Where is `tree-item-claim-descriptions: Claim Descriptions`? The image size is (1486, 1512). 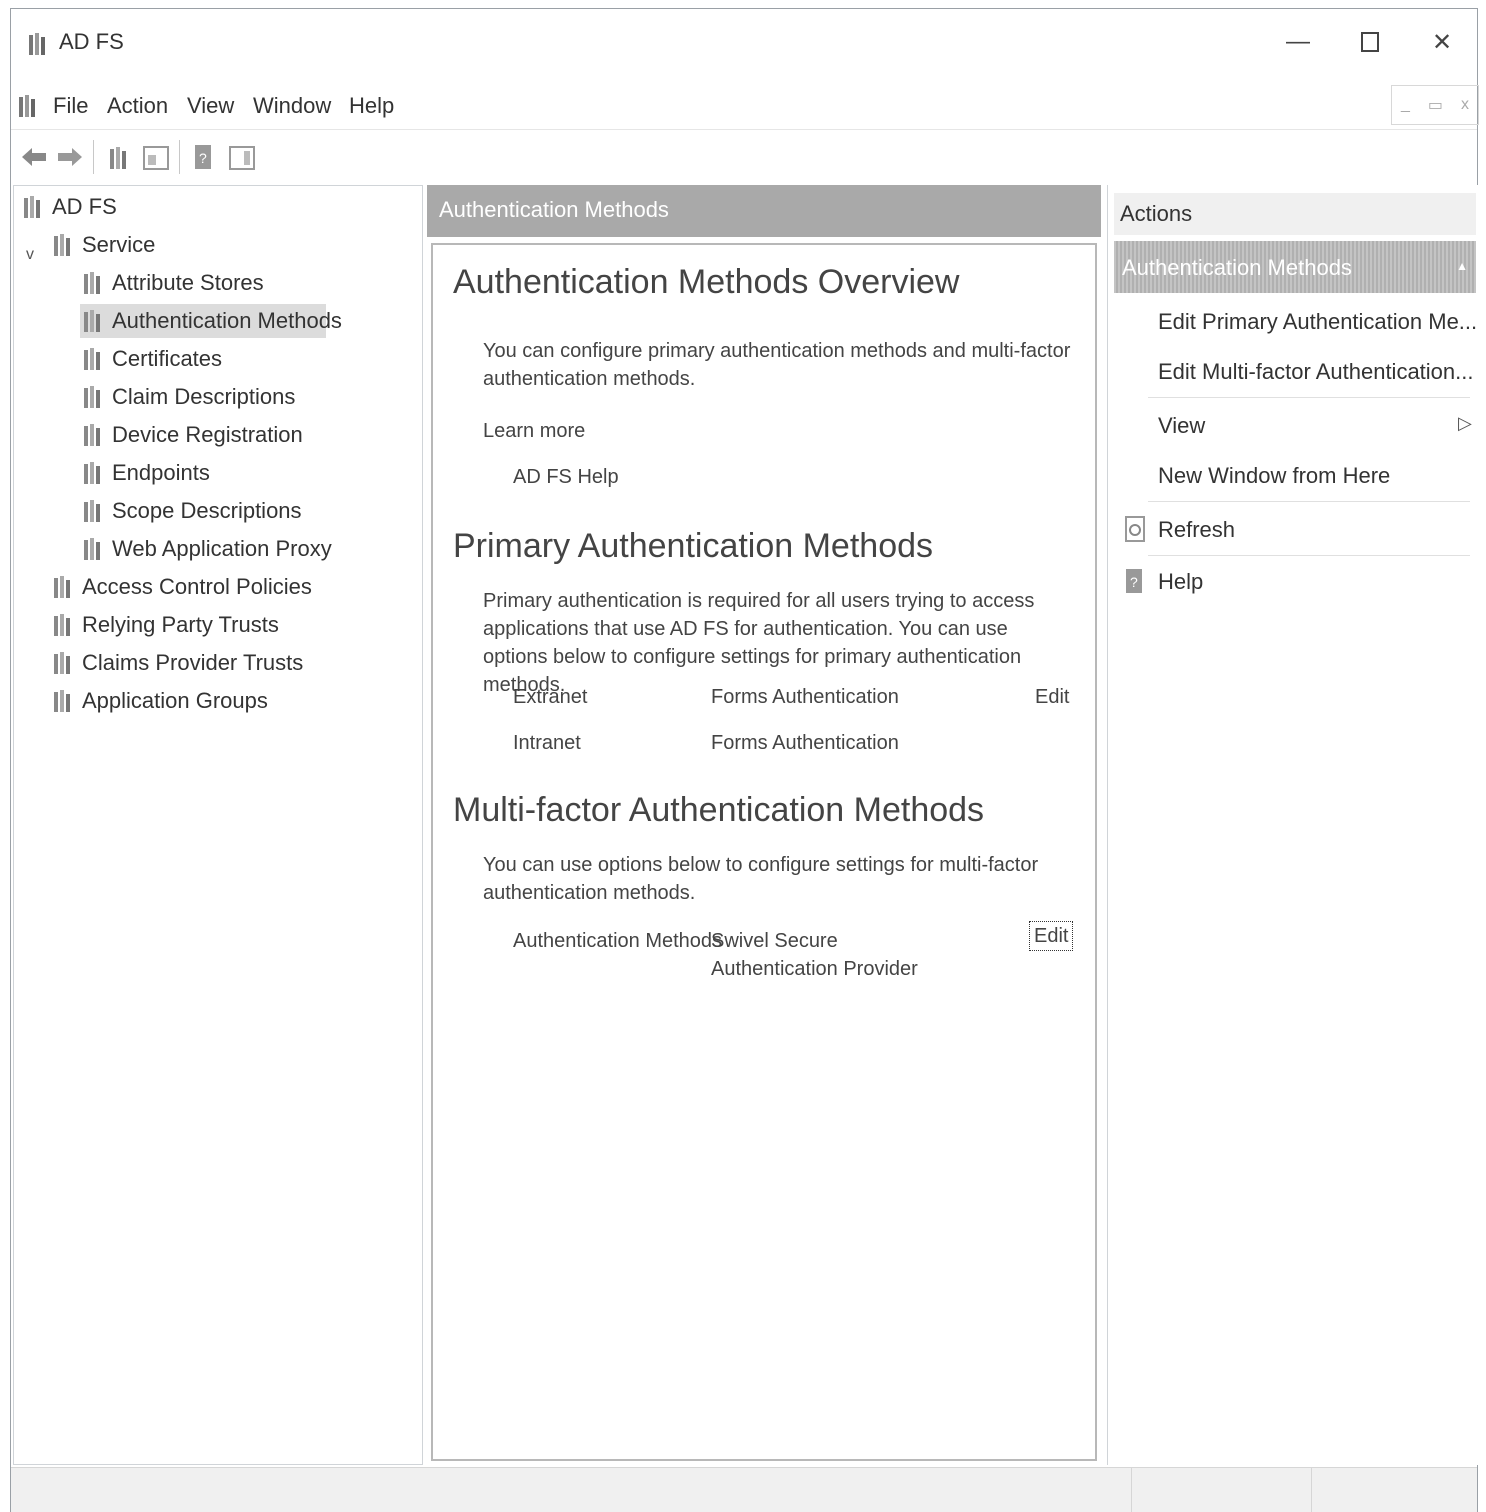
tree-item-claim-descriptions: Claim Descriptions is located at coordinates (188, 397).